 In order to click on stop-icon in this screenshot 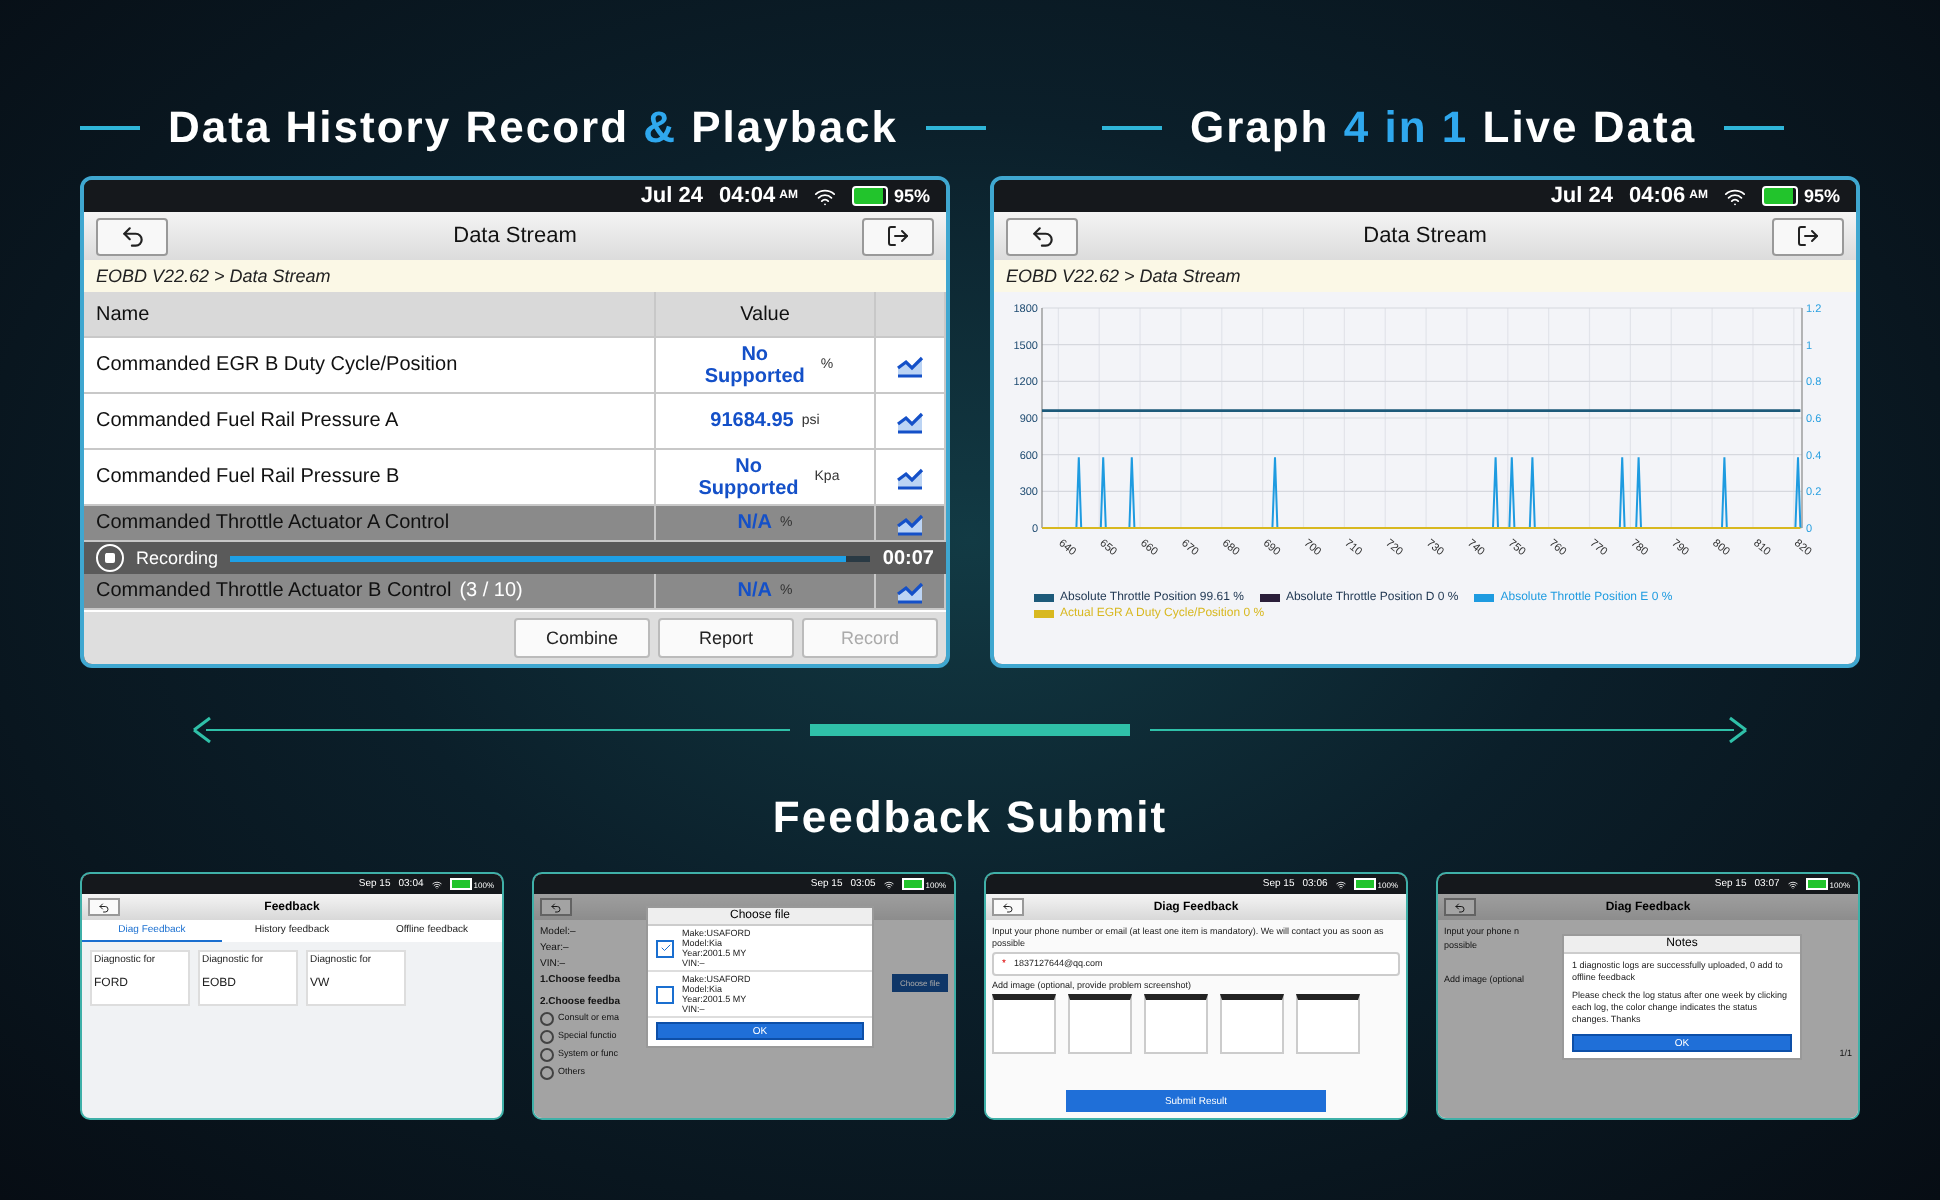, I will do `click(110, 558)`.